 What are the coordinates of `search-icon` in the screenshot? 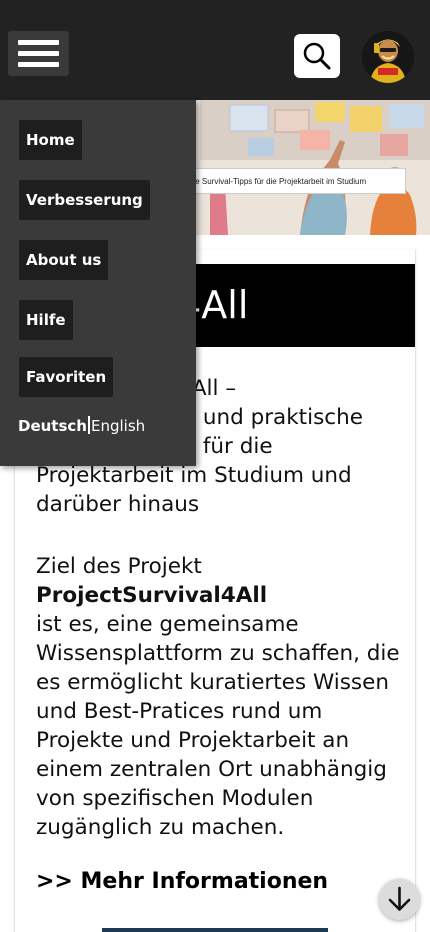 It's located at (317, 56).